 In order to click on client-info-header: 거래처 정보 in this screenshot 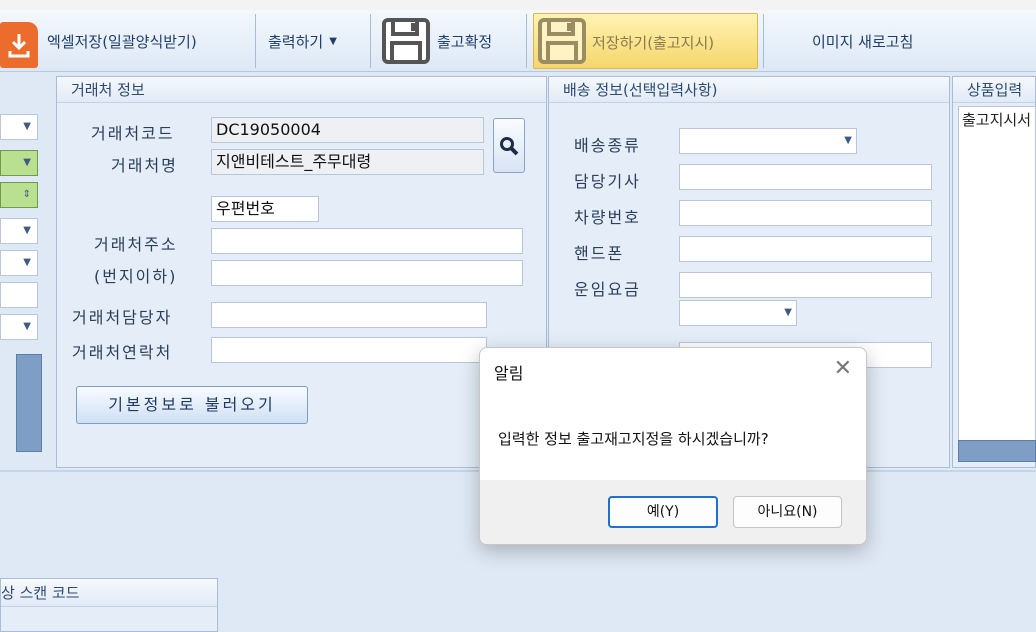, I will do `click(301, 90)`.